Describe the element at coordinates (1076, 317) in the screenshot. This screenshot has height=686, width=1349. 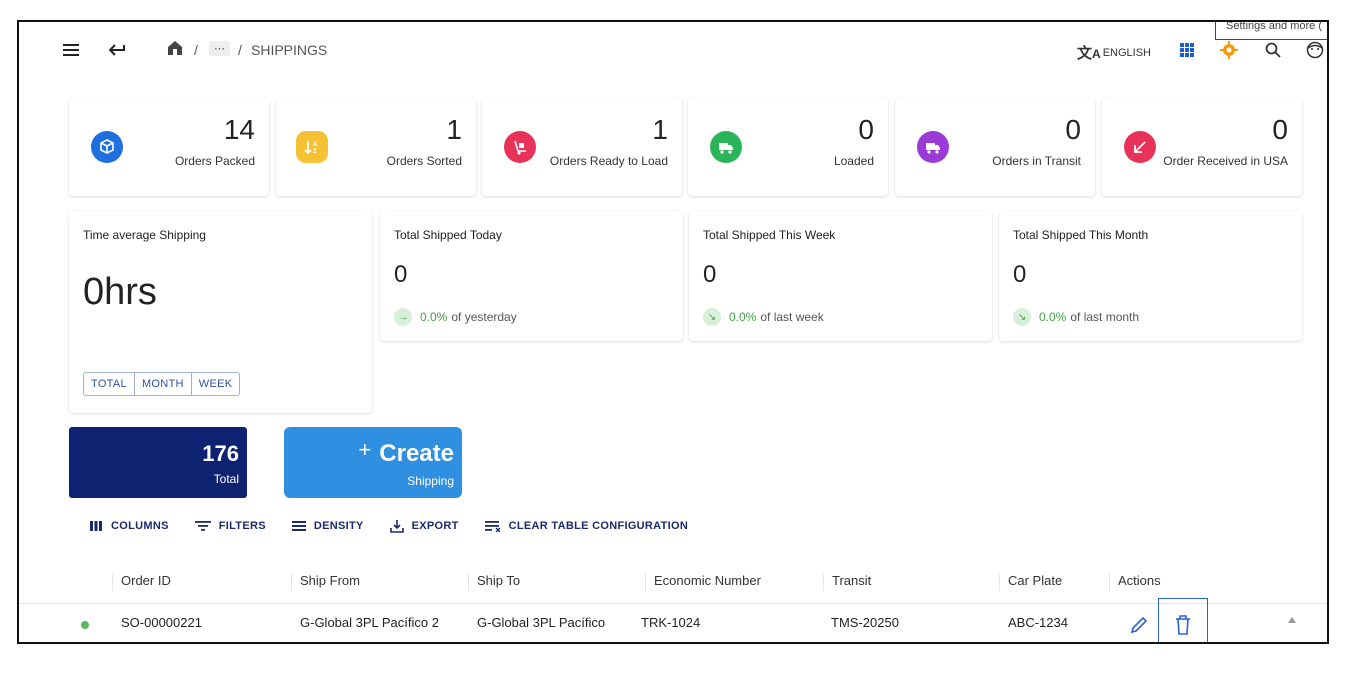
I see `kpi-trend: ↘ 0.0% of last month` at that location.